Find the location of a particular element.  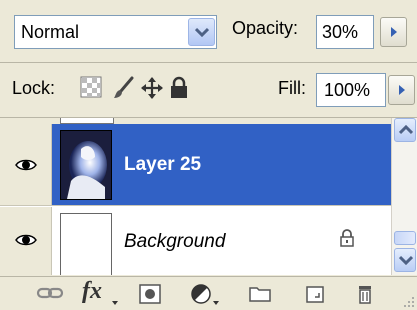

blend-mode-dropdown-button is located at coordinates (201, 32).